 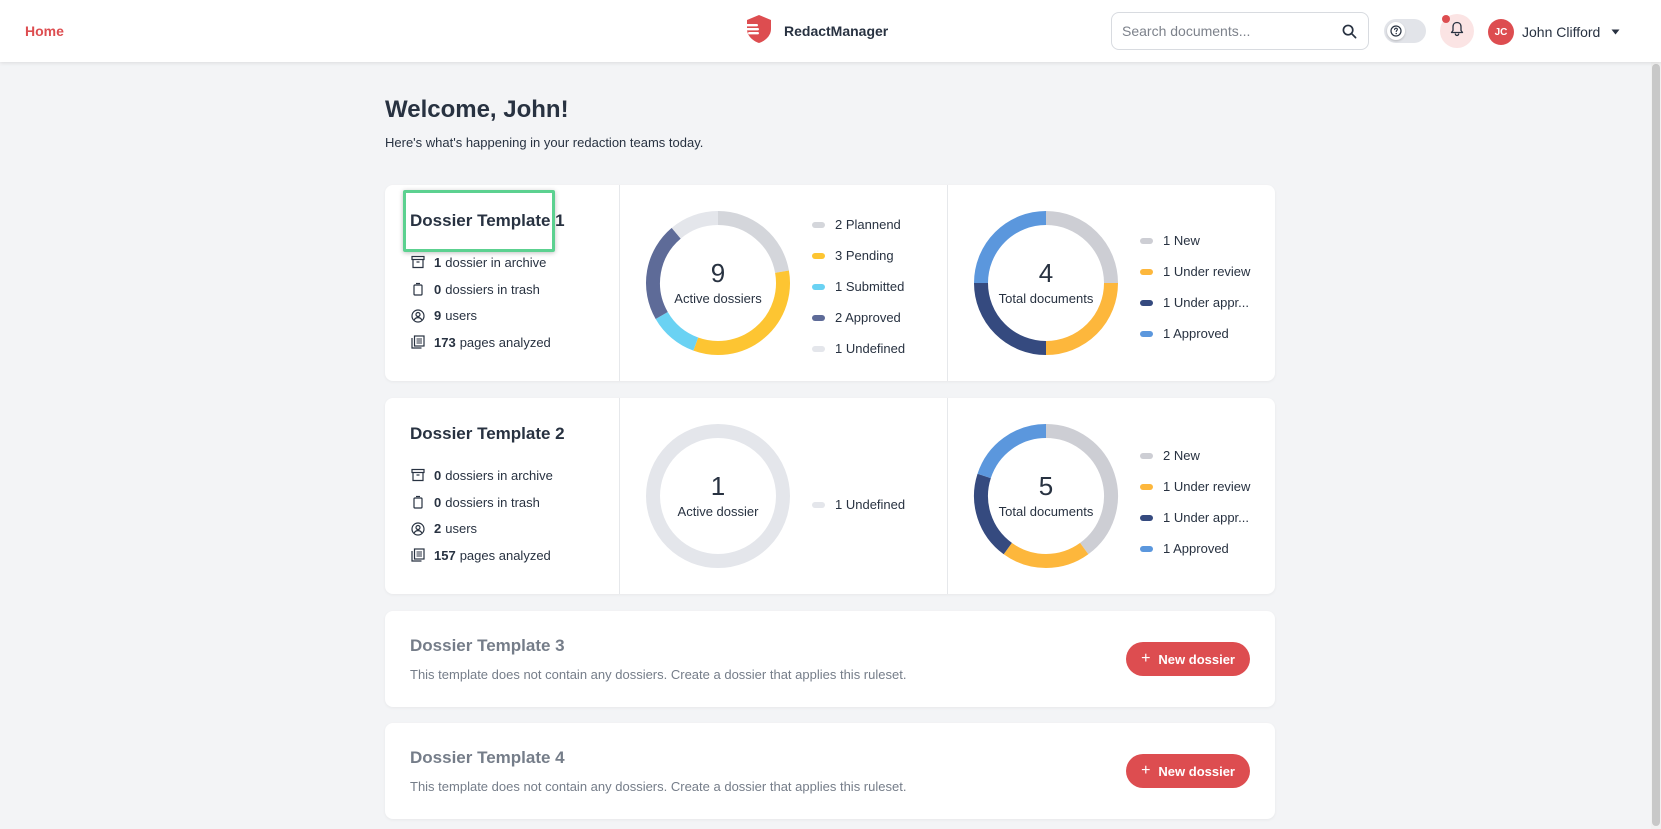 What do you see at coordinates (1231, 31) in the screenshot?
I see `search-input` at bounding box center [1231, 31].